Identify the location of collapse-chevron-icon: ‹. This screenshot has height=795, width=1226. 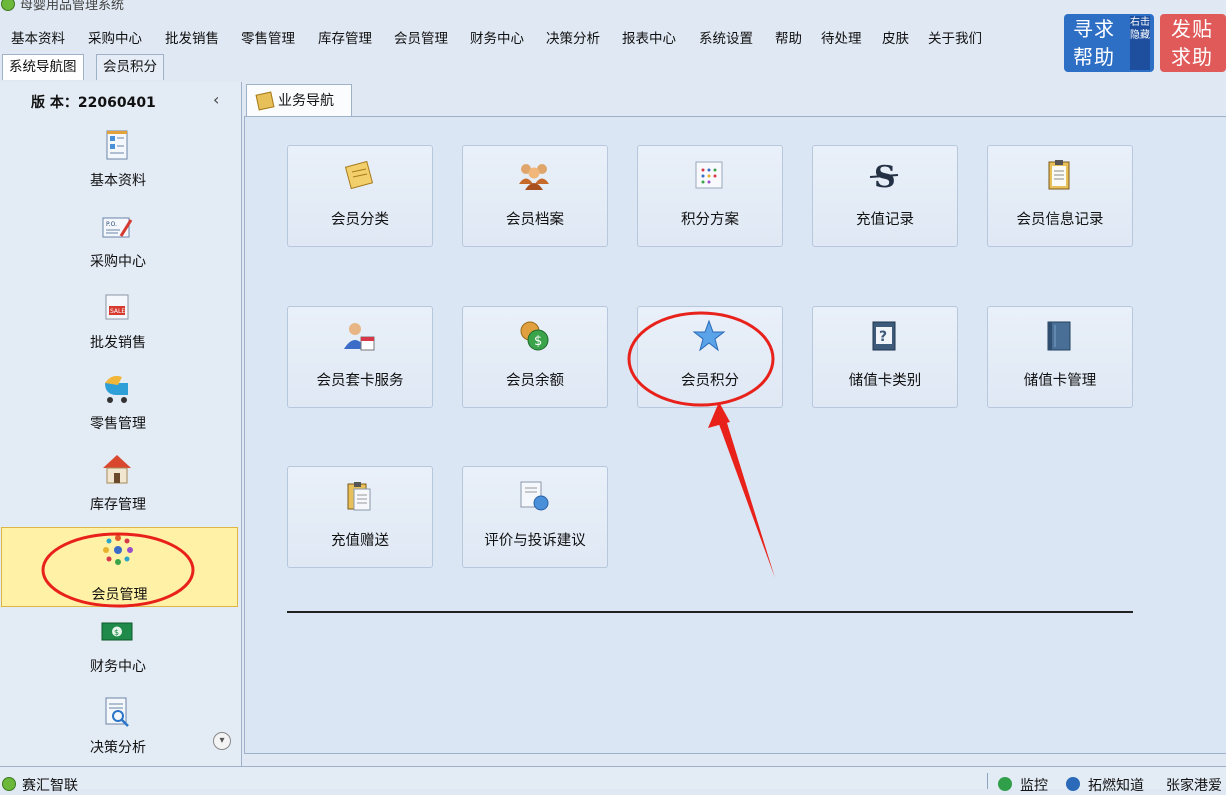
(216, 99).